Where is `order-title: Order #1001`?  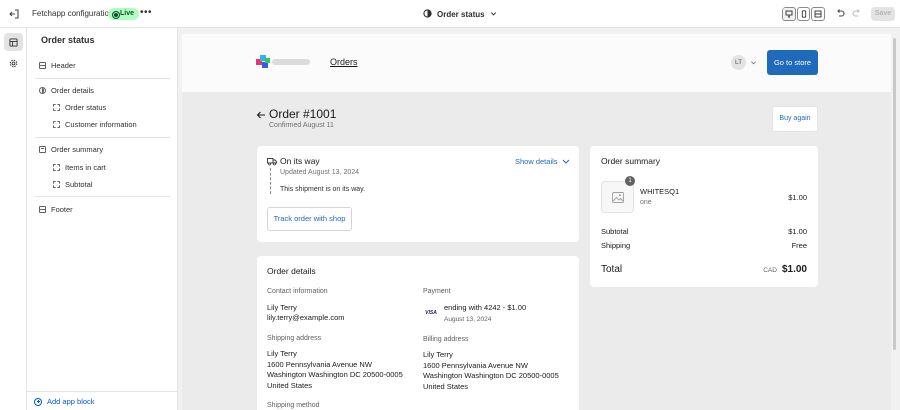 order-title: Order #1001 is located at coordinates (303, 114).